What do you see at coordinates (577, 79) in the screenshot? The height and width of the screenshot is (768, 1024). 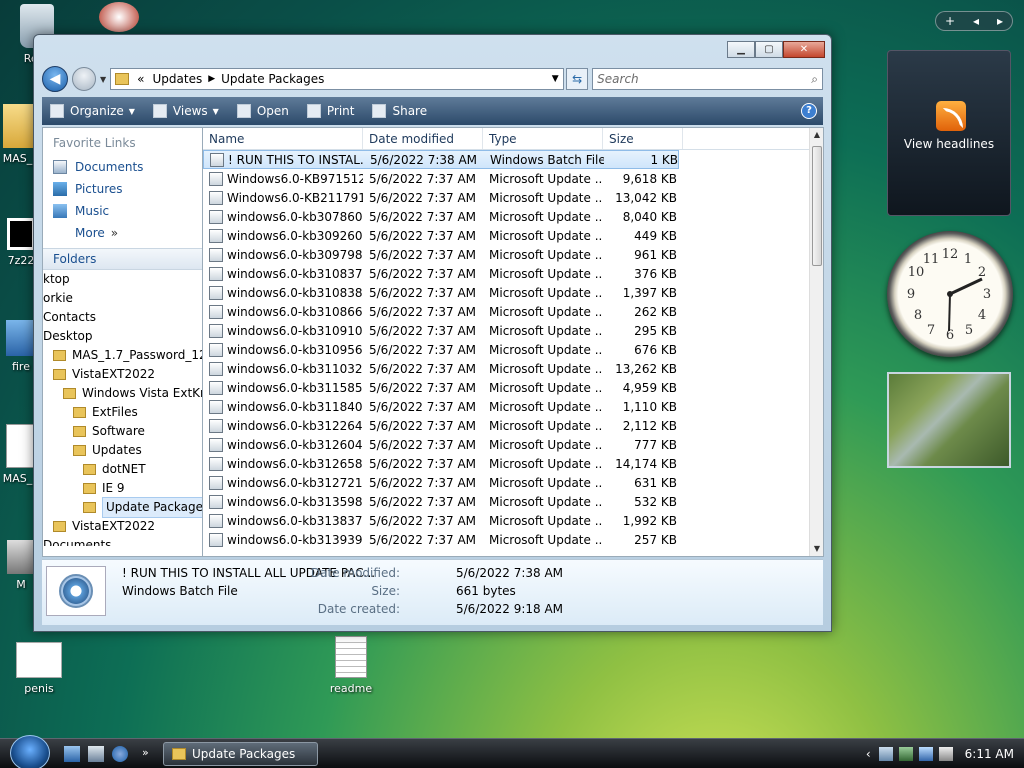 I see `refresh-button: ⇆` at bounding box center [577, 79].